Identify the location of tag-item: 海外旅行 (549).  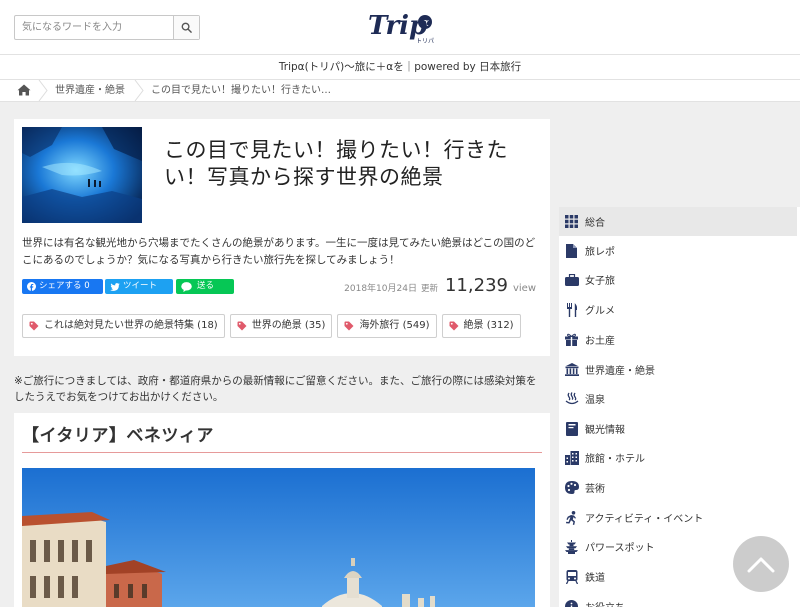
(387, 326).